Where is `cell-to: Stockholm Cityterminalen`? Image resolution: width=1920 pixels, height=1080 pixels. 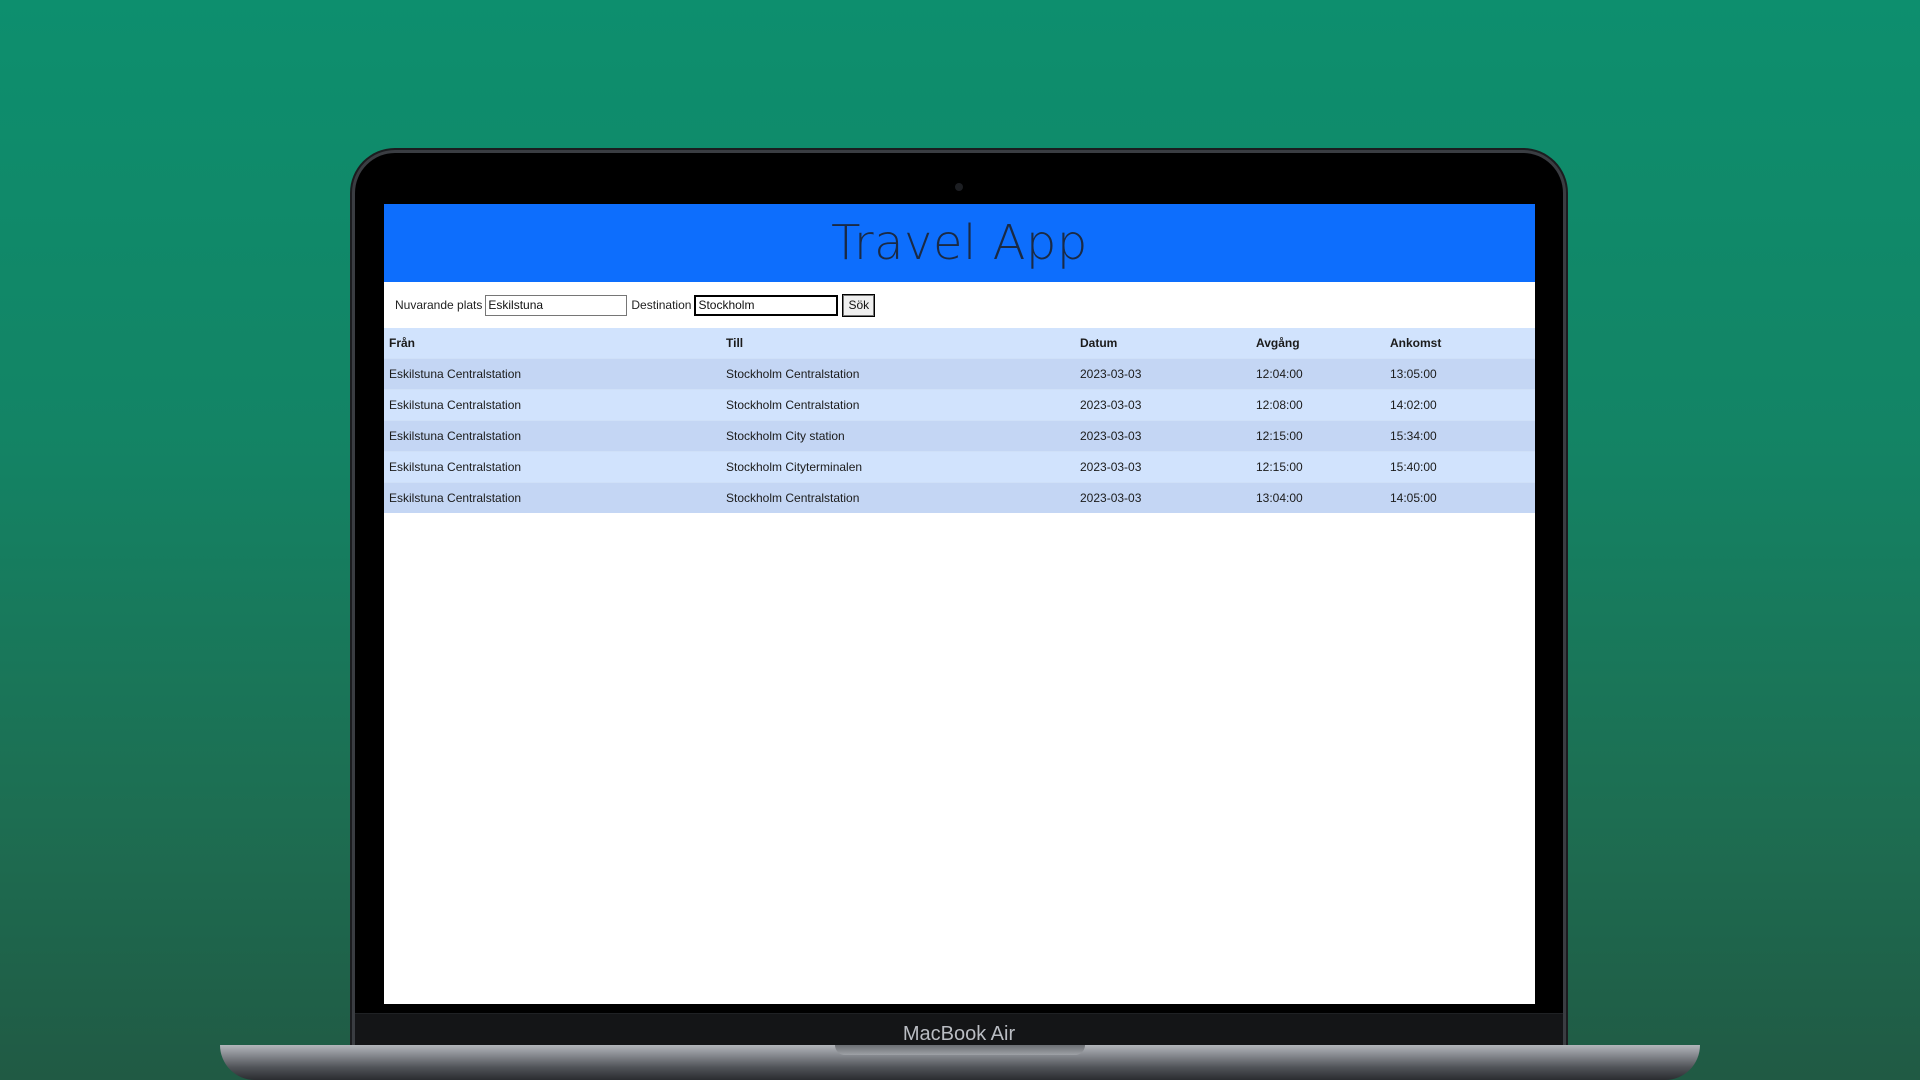 cell-to: Stockholm Cityterminalen is located at coordinates (898, 467).